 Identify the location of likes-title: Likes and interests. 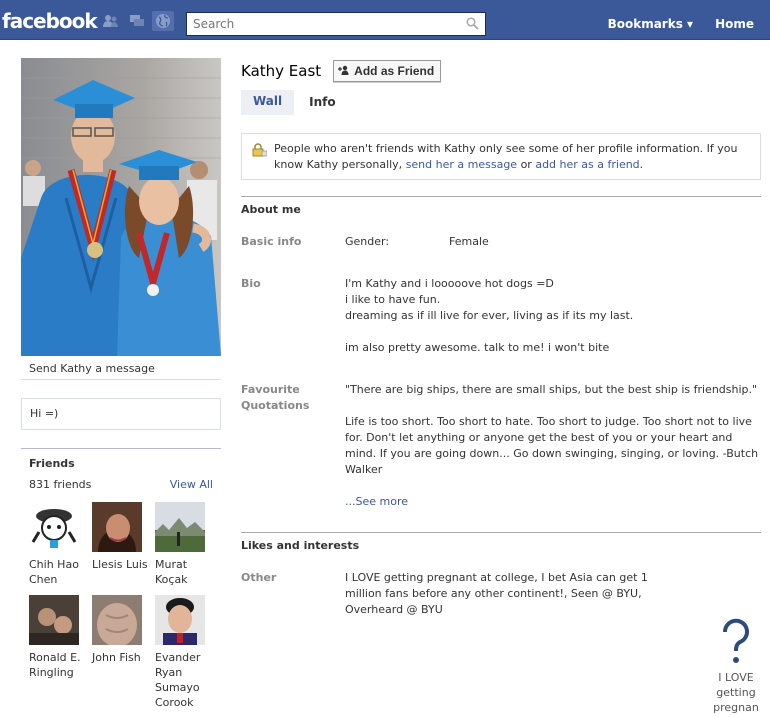
(501, 543).